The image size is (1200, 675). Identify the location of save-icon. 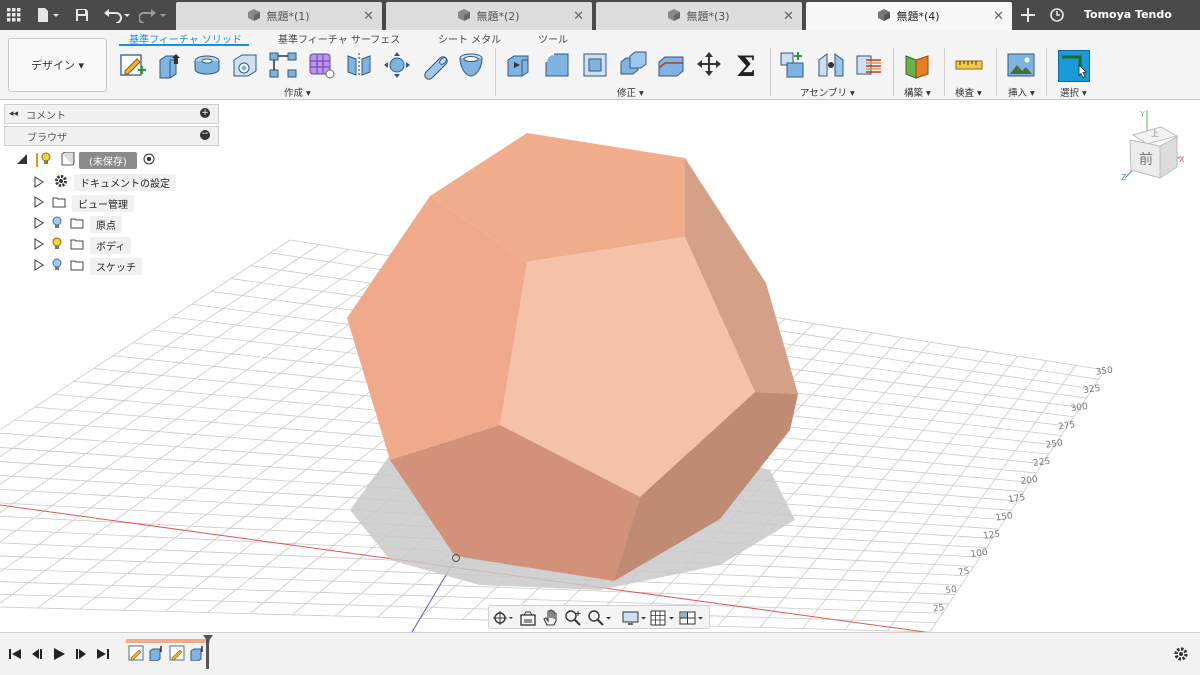
(82, 15).